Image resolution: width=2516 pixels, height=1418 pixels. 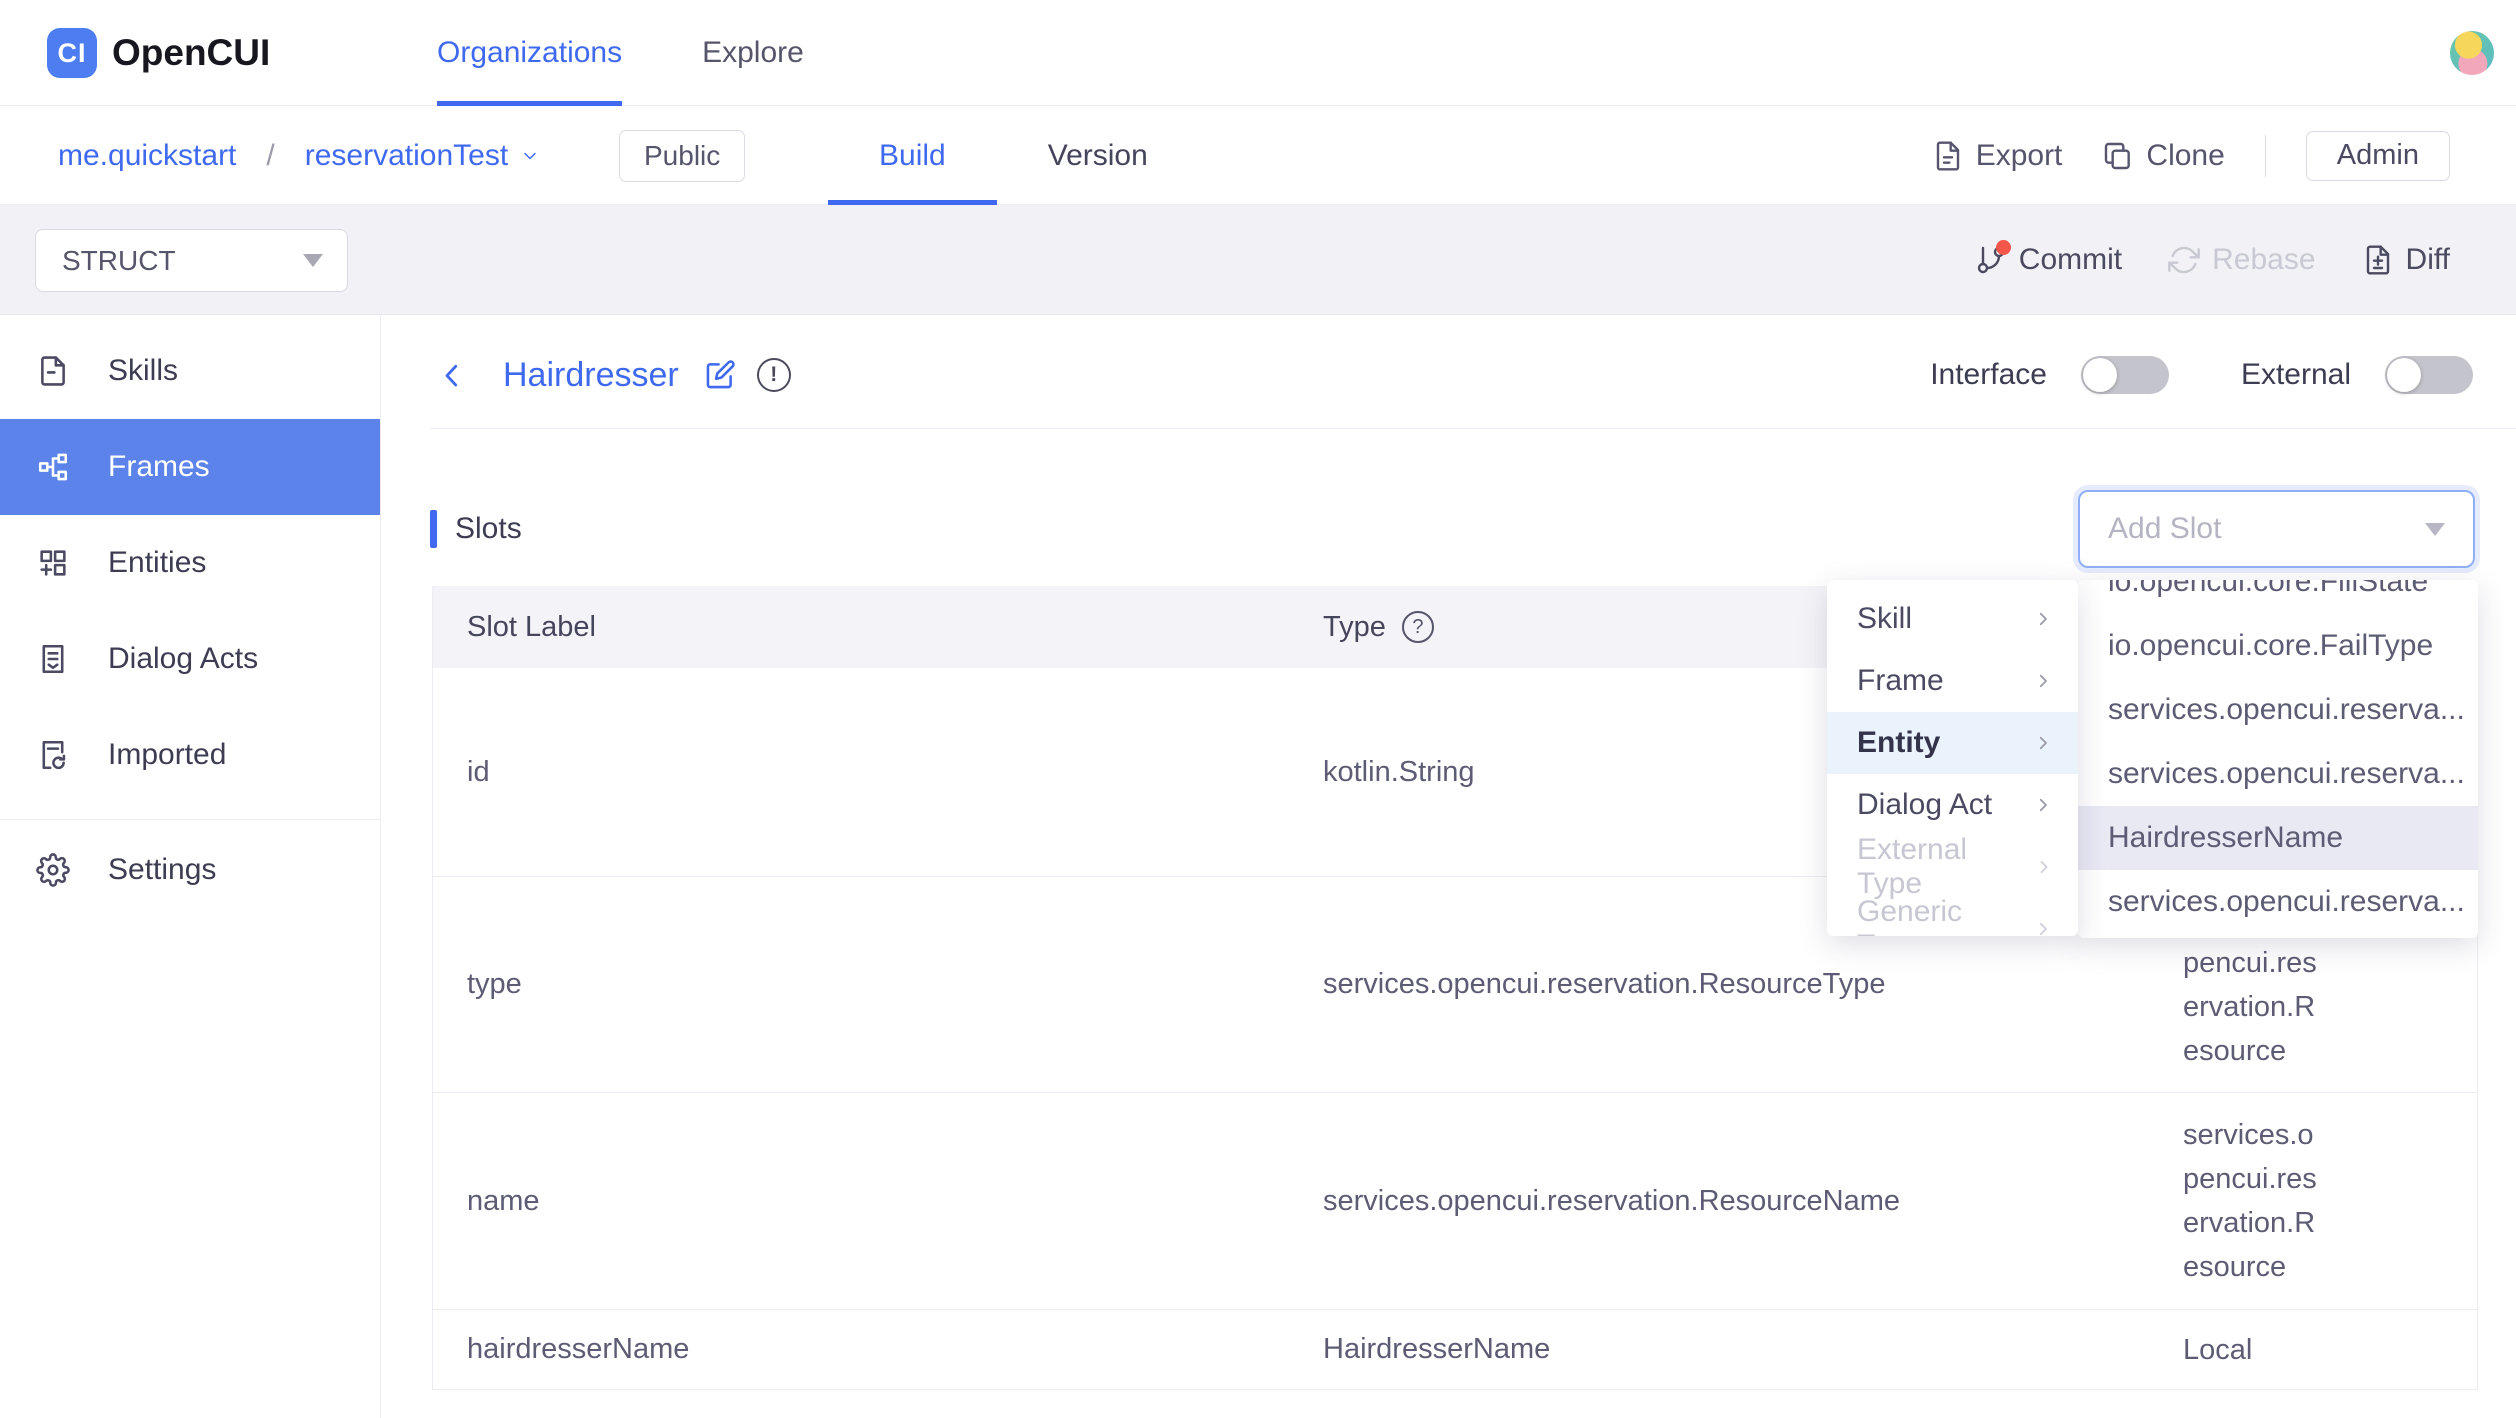 I want to click on source-line: services.o, so click(x=2248, y=1135).